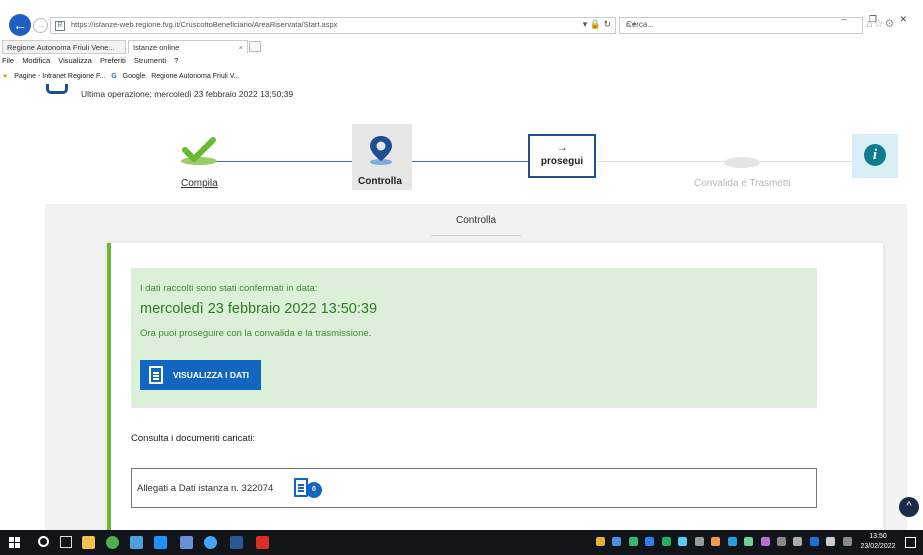 This screenshot has height=555, width=923. Describe the element at coordinates (66, 542) in the screenshot. I see `task-view-icon` at that location.